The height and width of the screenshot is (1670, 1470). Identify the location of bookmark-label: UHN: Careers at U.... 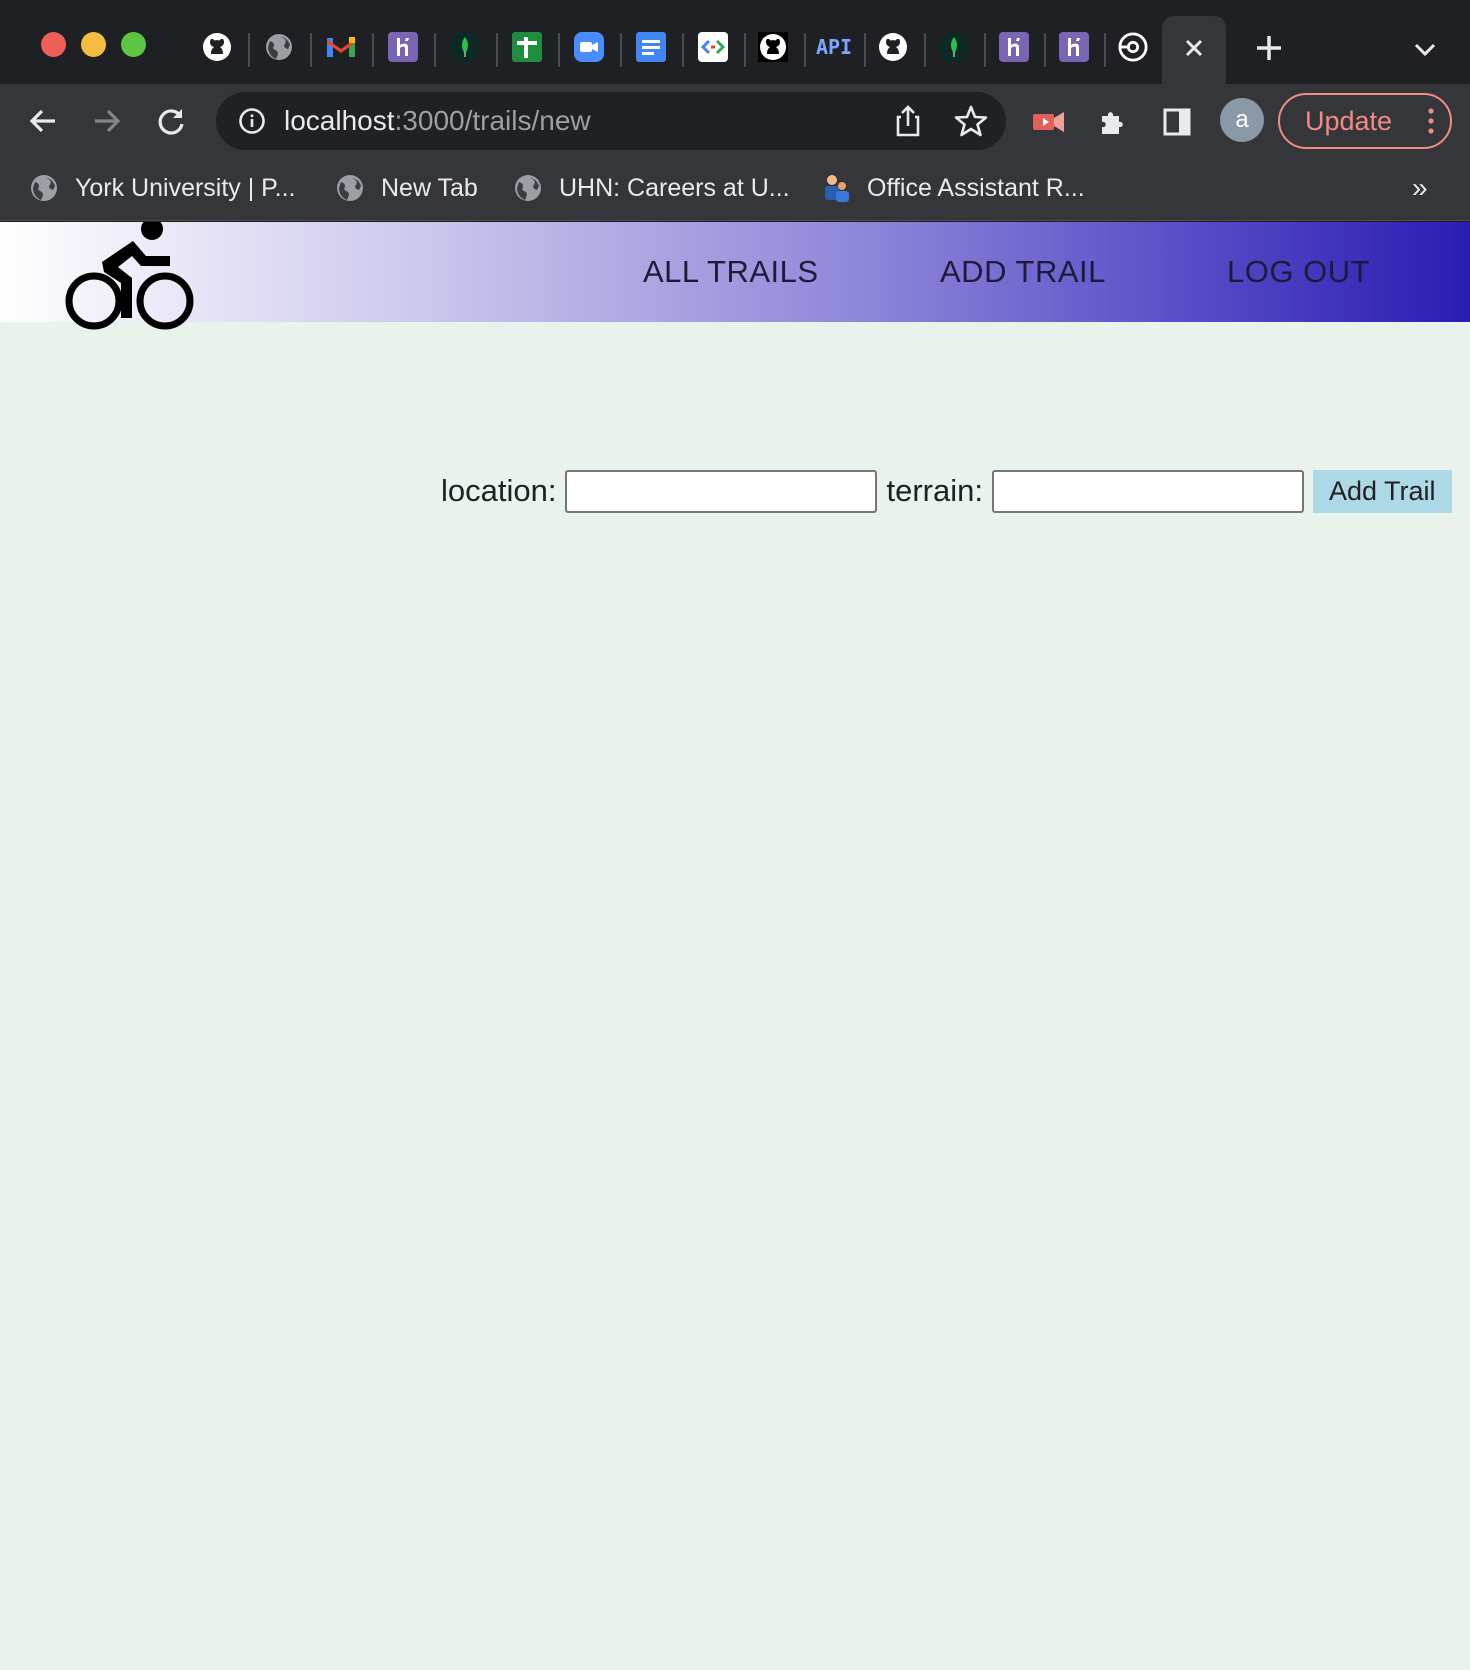
(674, 187).